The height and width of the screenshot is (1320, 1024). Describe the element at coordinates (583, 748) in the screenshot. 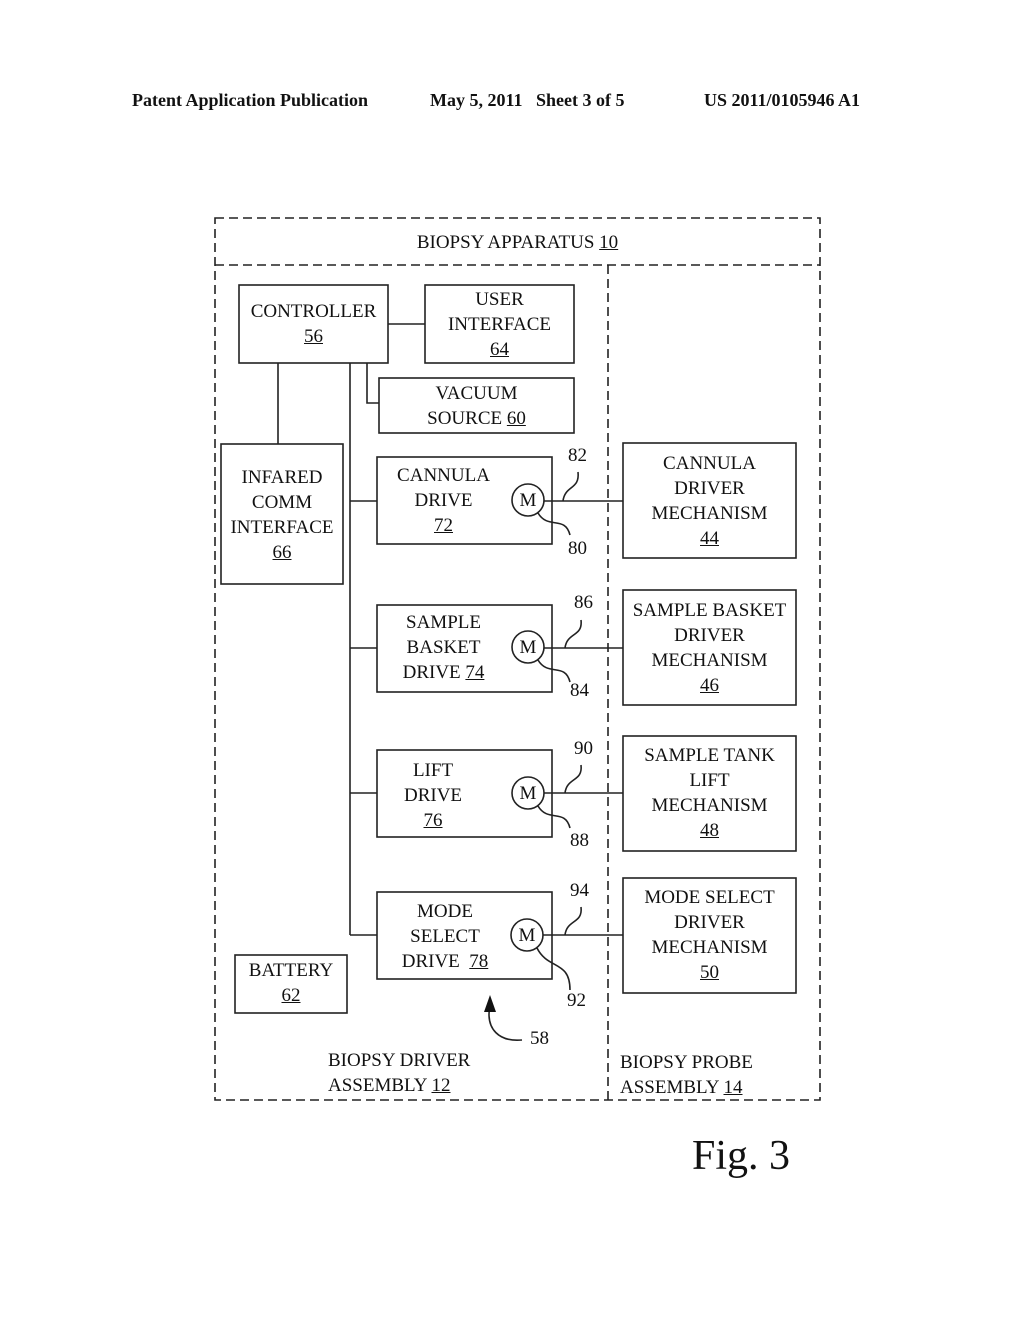

I see `callout-90: 90` at that location.